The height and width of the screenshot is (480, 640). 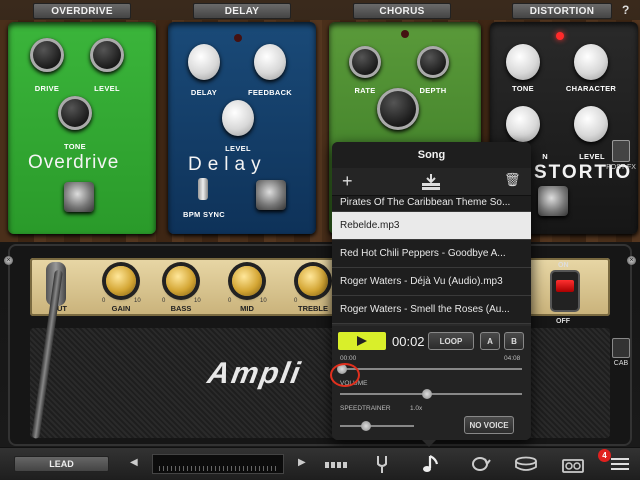 I want to click on notification-badge: 4, so click(x=604, y=455).